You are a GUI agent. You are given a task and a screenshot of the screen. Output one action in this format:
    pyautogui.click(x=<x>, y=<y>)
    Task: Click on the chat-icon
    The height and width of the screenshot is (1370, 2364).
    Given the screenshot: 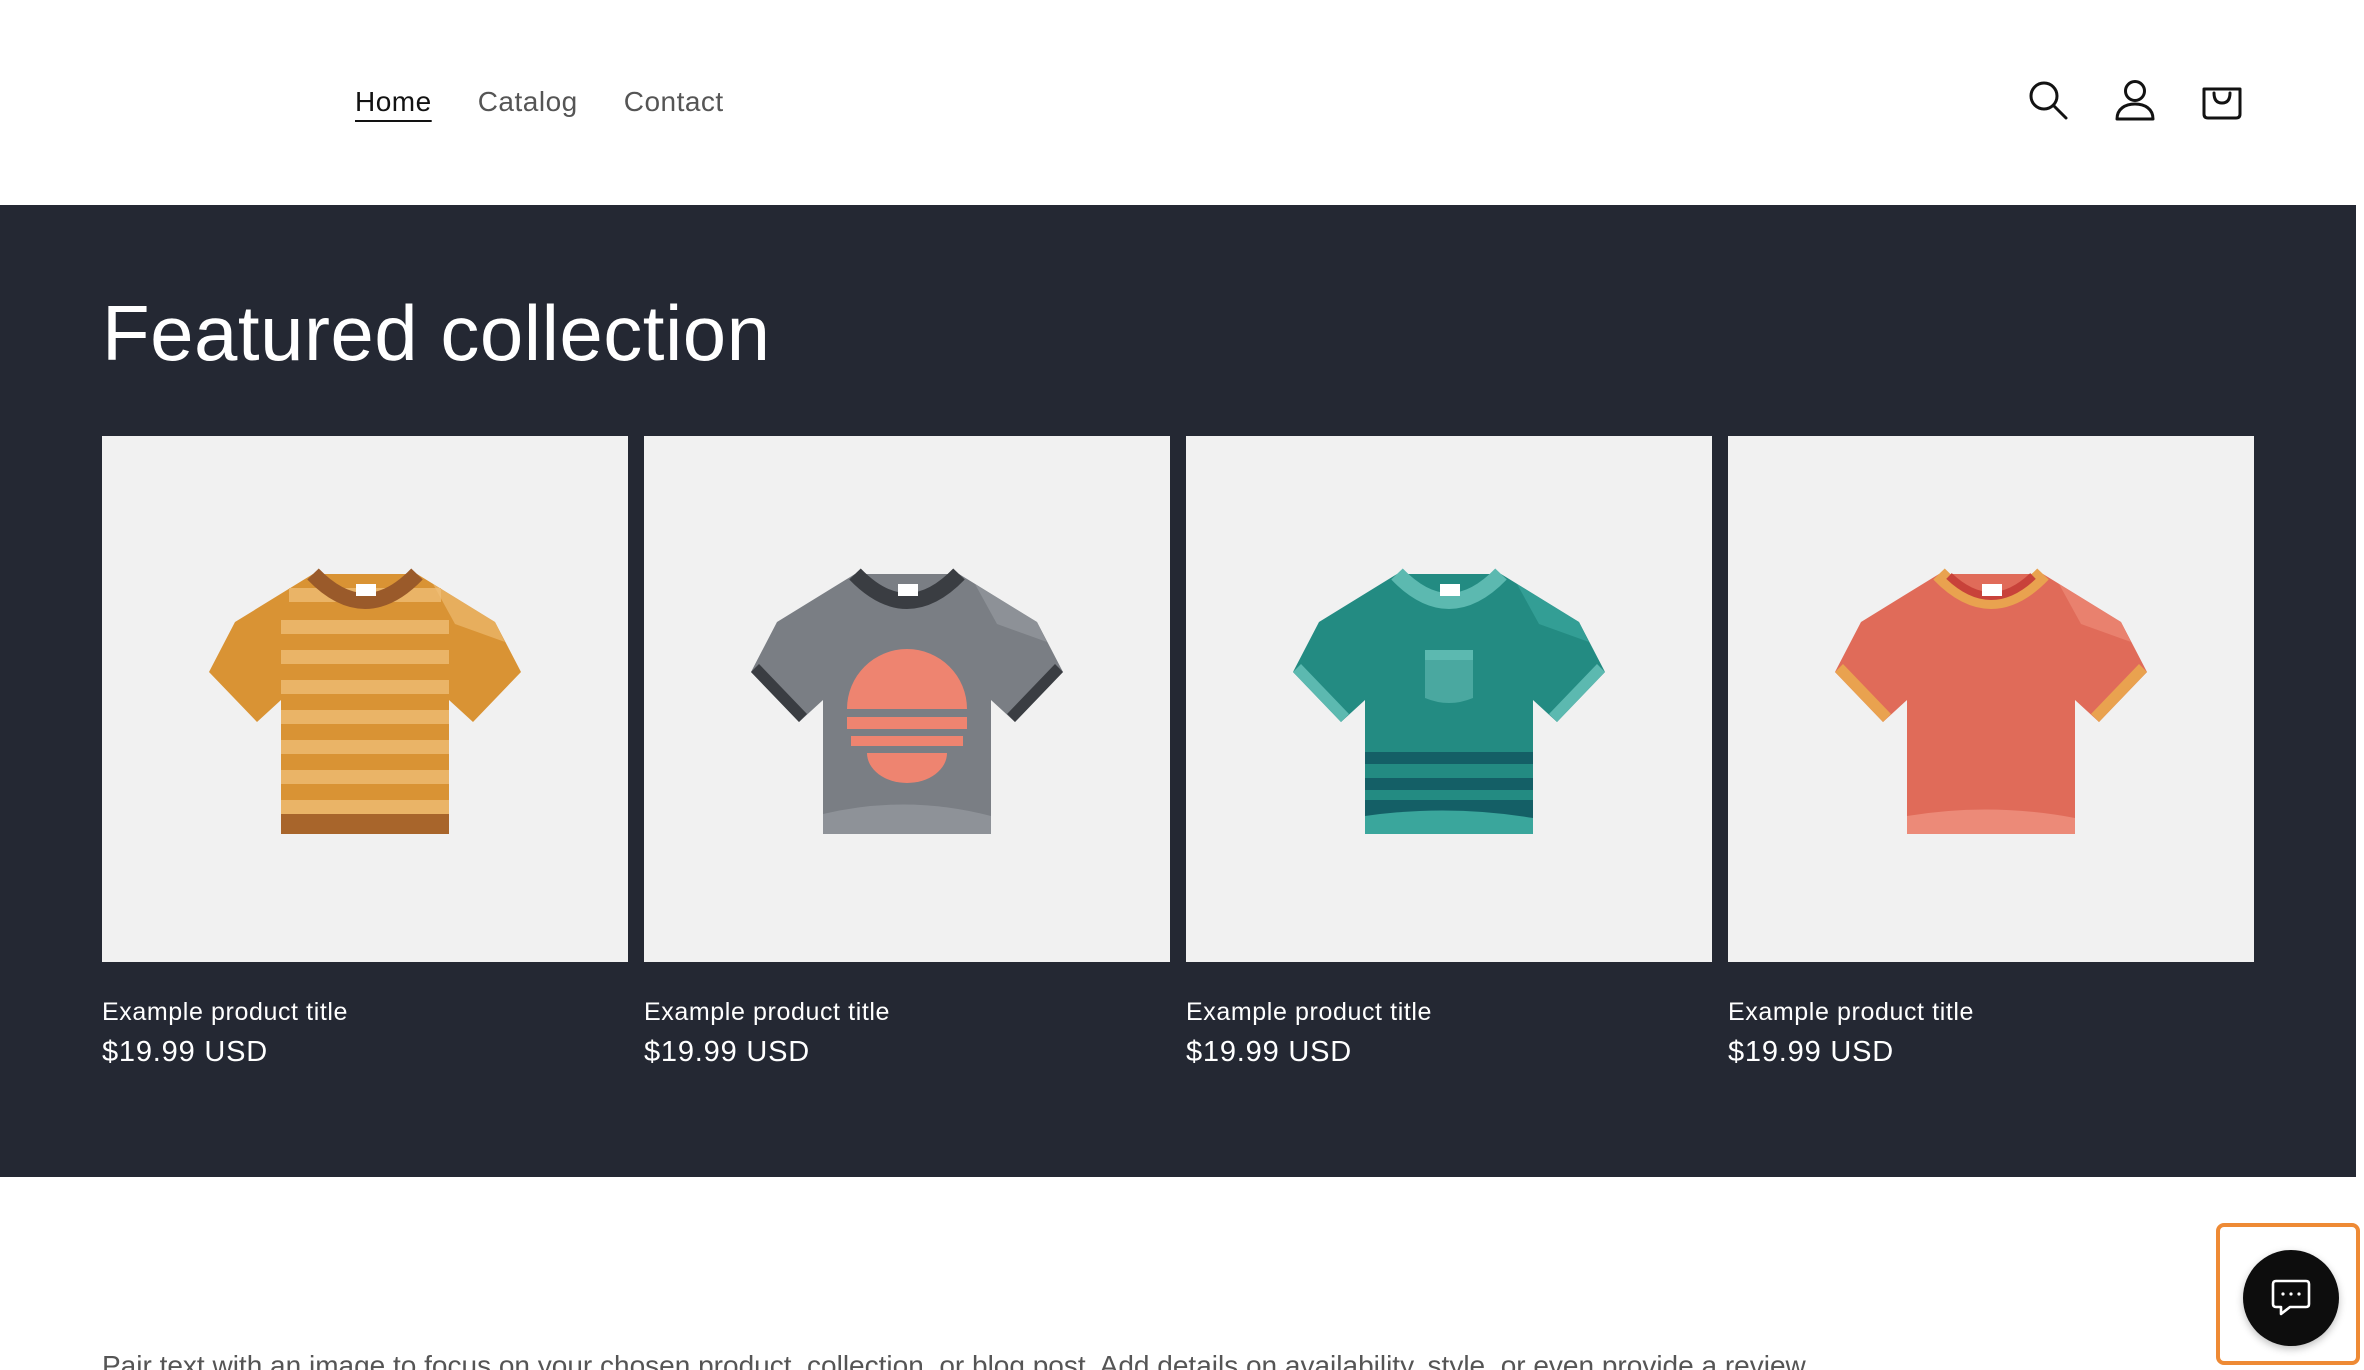 What is the action you would take?
    pyautogui.click(x=2291, y=1297)
    